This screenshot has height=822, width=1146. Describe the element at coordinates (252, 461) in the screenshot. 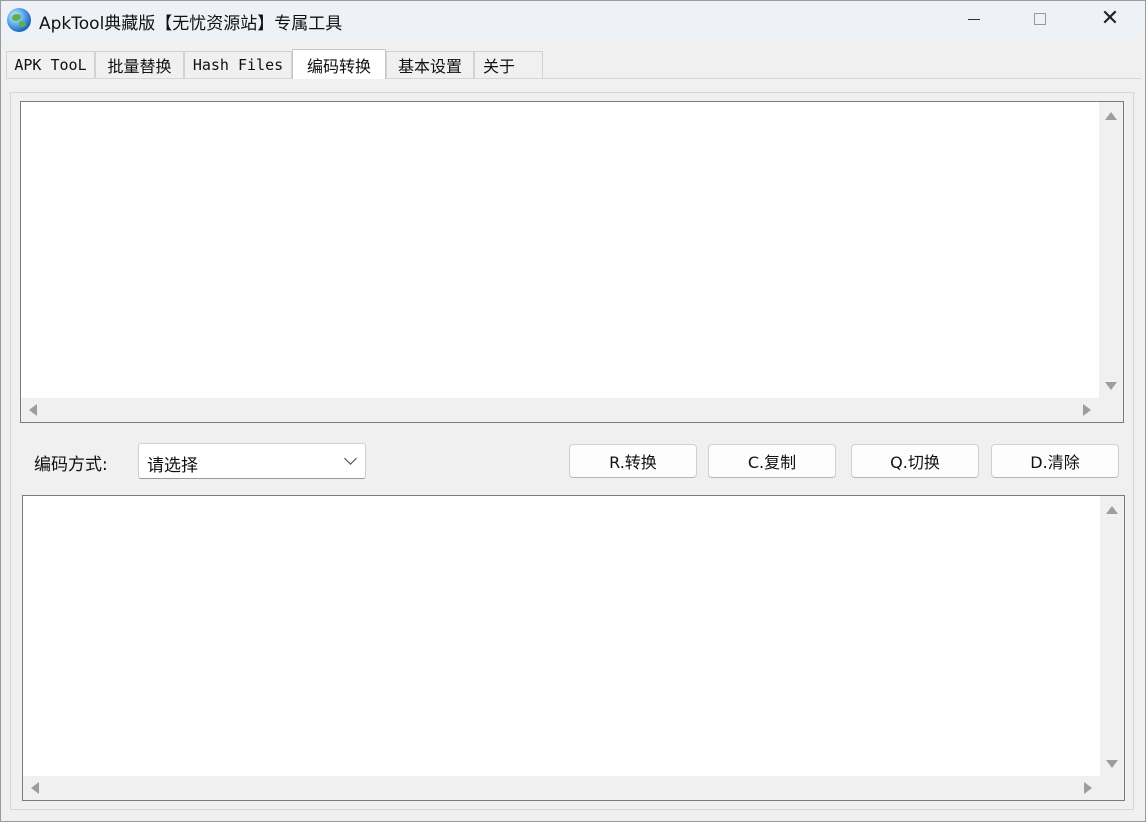

I see `encoding-select: 请选择` at that location.